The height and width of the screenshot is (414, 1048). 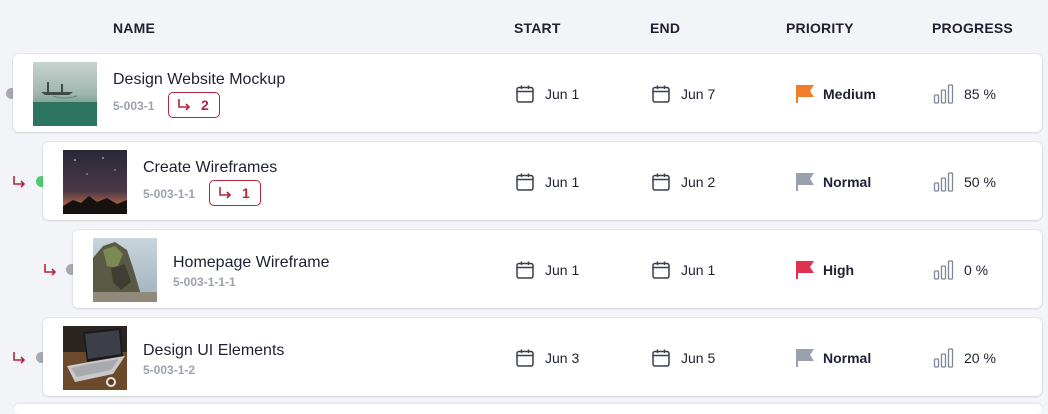 I want to click on column-header-start: START, so click(x=537, y=28).